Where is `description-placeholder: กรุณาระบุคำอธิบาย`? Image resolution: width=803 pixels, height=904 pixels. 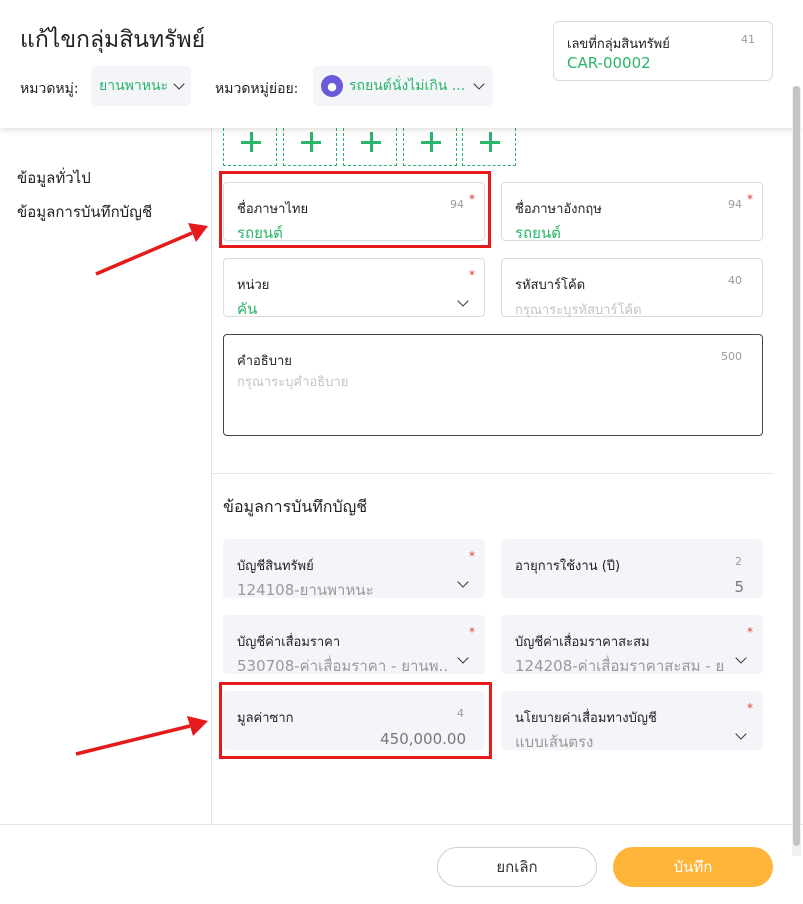
description-placeholder: กรุณาระบุคำอธิบาย is located at coordinates (293, 382).